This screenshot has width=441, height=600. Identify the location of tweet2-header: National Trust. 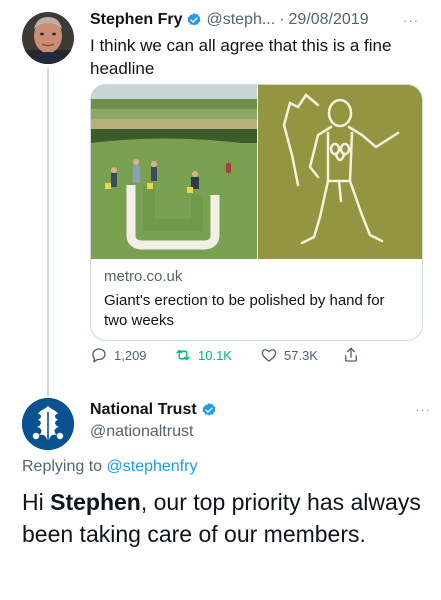
(155, 410).